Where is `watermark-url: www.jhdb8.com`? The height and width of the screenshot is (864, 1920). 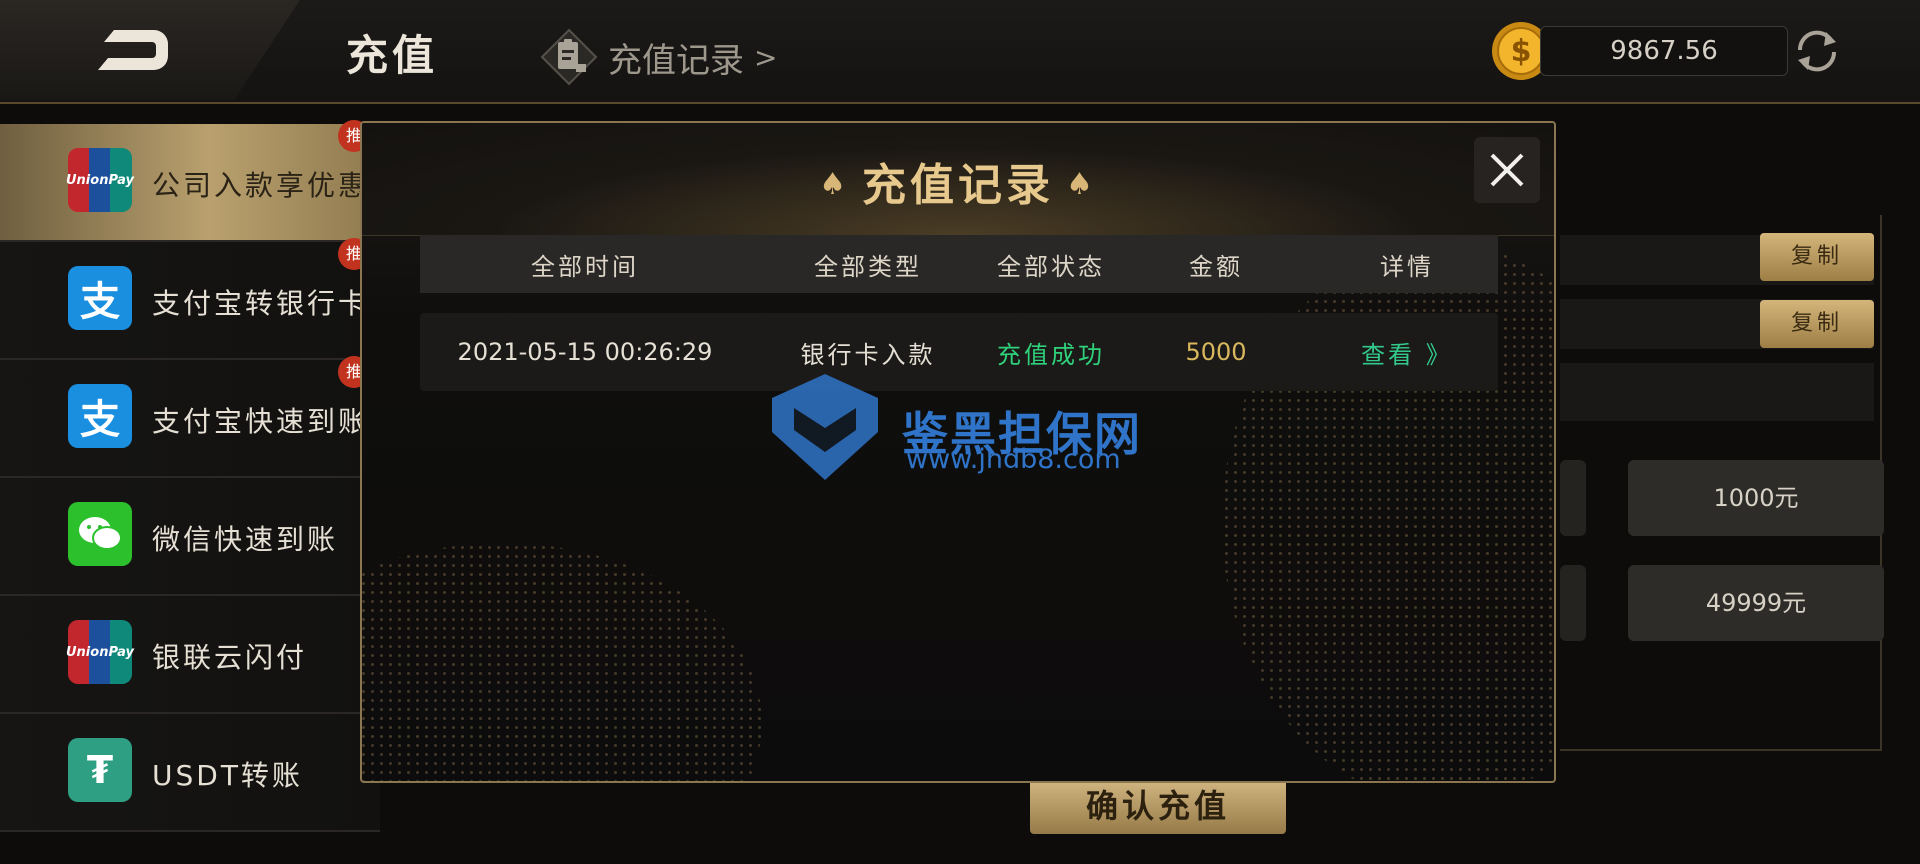
watermark-url: www.jhdb8.com is located at coordinates (1013, 459).